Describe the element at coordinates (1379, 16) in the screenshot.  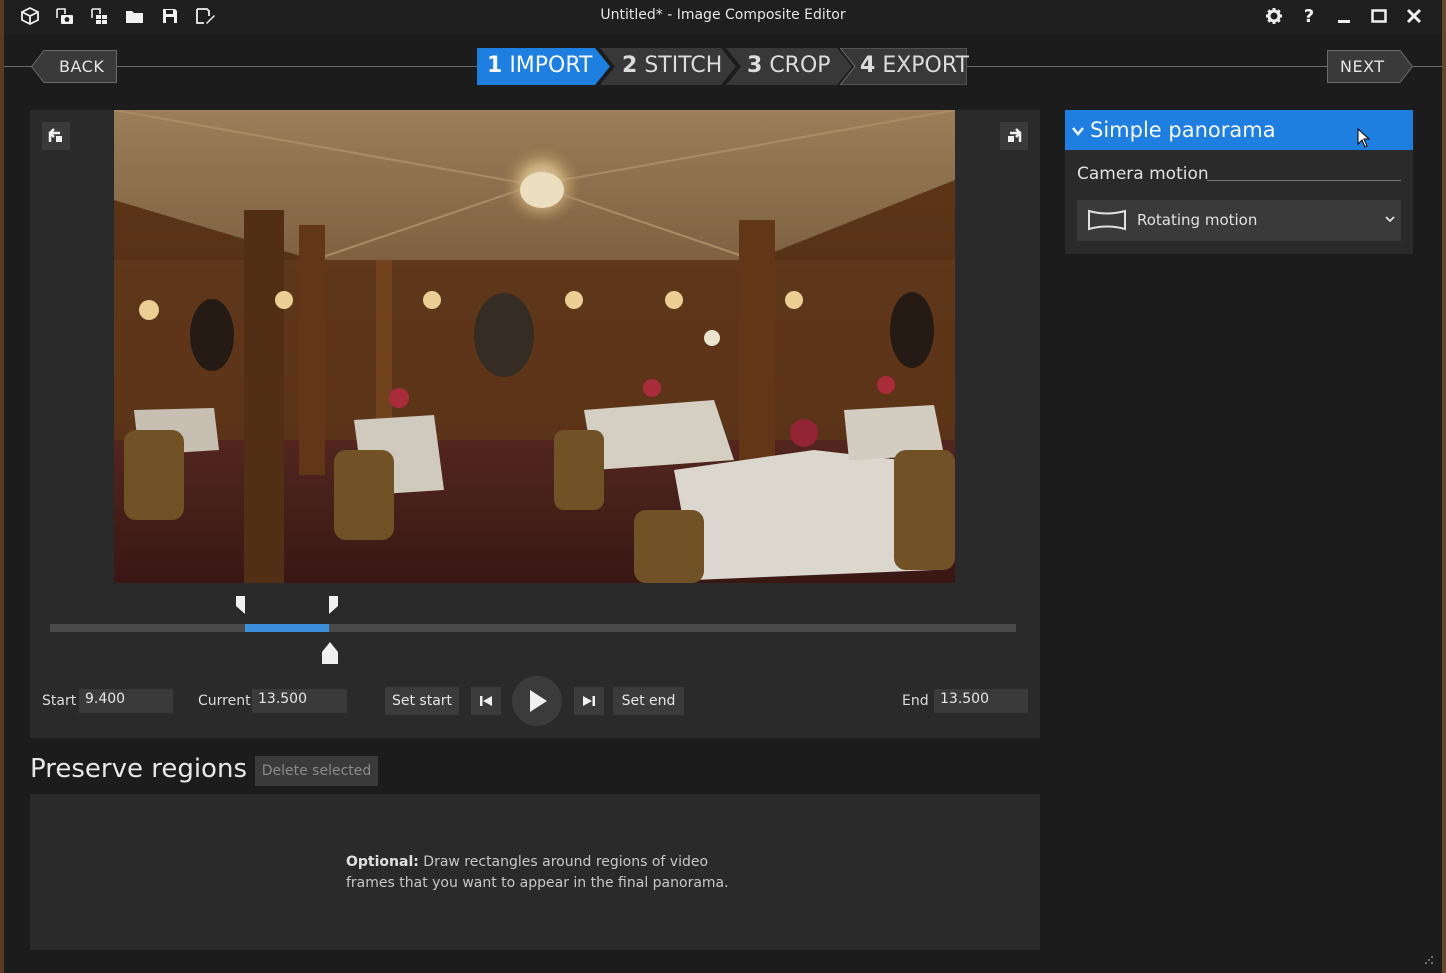
I see `maximize-icon` at that location.